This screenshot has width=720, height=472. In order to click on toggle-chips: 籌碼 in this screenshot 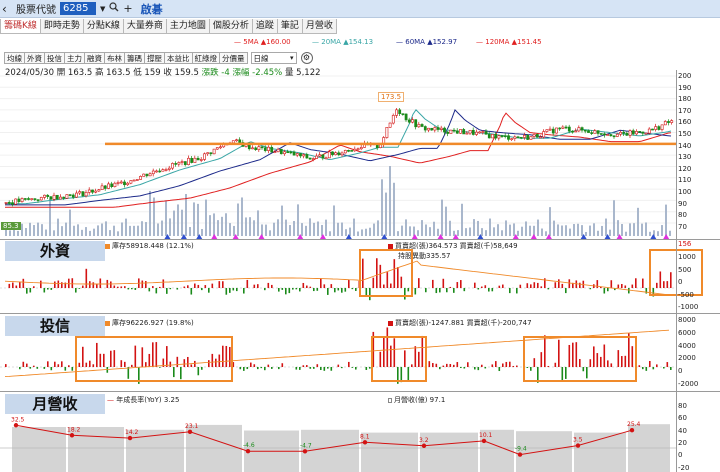, I will do `click(134, 58)`.